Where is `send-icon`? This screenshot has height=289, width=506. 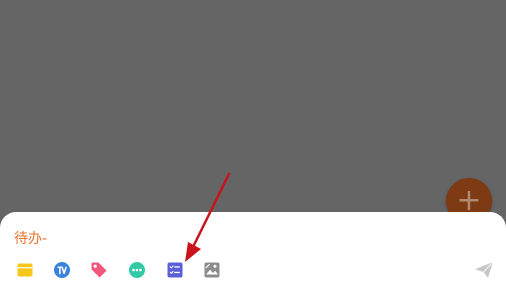 send-icon is located at coordinates (484, 270).